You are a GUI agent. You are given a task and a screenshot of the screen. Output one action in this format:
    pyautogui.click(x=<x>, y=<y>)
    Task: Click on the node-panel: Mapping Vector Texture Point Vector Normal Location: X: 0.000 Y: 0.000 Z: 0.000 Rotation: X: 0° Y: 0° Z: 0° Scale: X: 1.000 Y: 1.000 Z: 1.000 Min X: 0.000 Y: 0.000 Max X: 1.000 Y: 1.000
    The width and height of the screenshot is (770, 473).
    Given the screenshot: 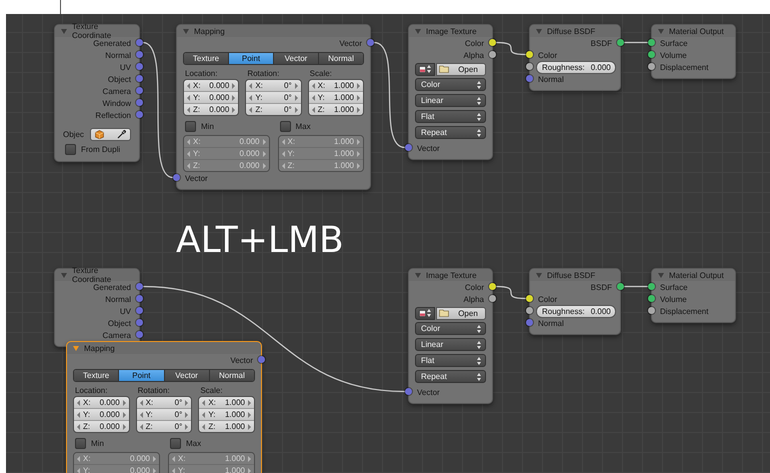 What is the action you would take?
    pyautogui.click(x=164, y=407)
    